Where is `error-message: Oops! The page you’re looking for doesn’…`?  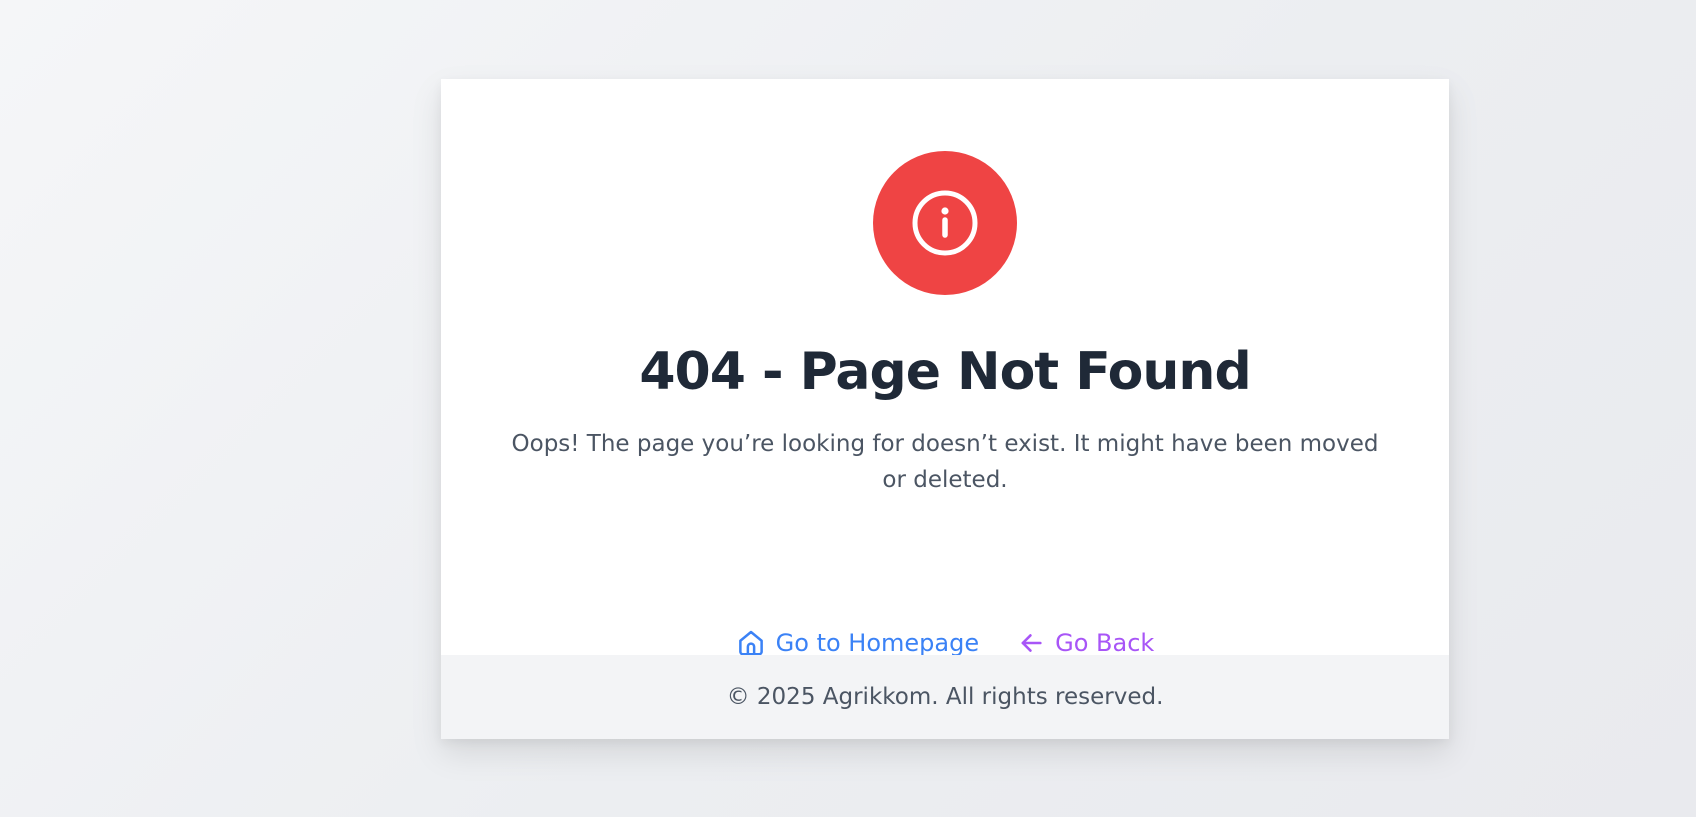
error-message: Oops! The page you’re looking for doesn’… is located at coordinates (945, 462).